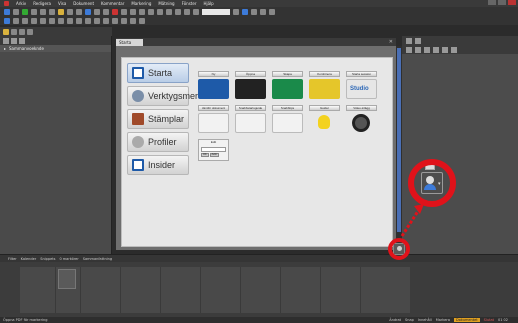 This screenshot has height=323, width=518. What do you see at coordinates (250, 85) in the screenshot?
I see `tile-oppna: Öppna` at bounding box center [250, 85].